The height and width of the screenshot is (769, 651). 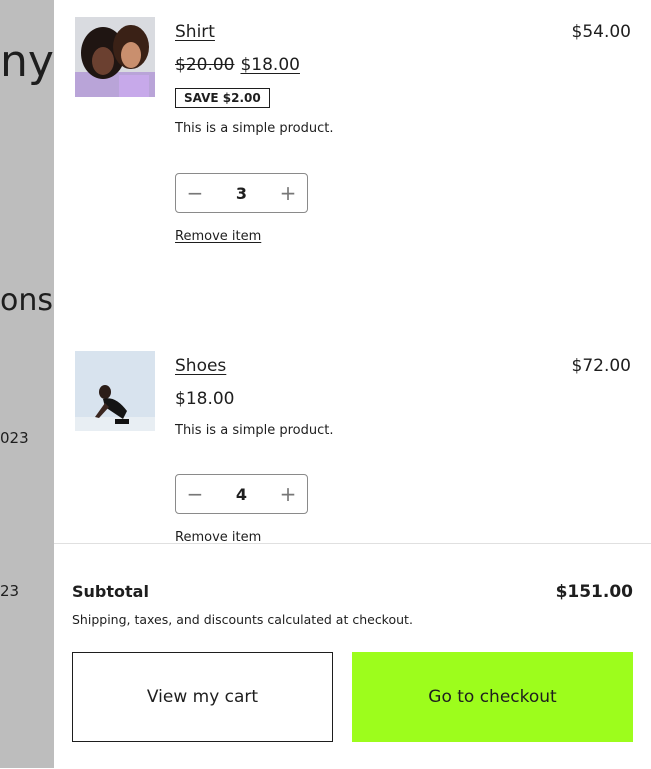 I want to click on price-group: $18.00, so click(x=204, y=399).